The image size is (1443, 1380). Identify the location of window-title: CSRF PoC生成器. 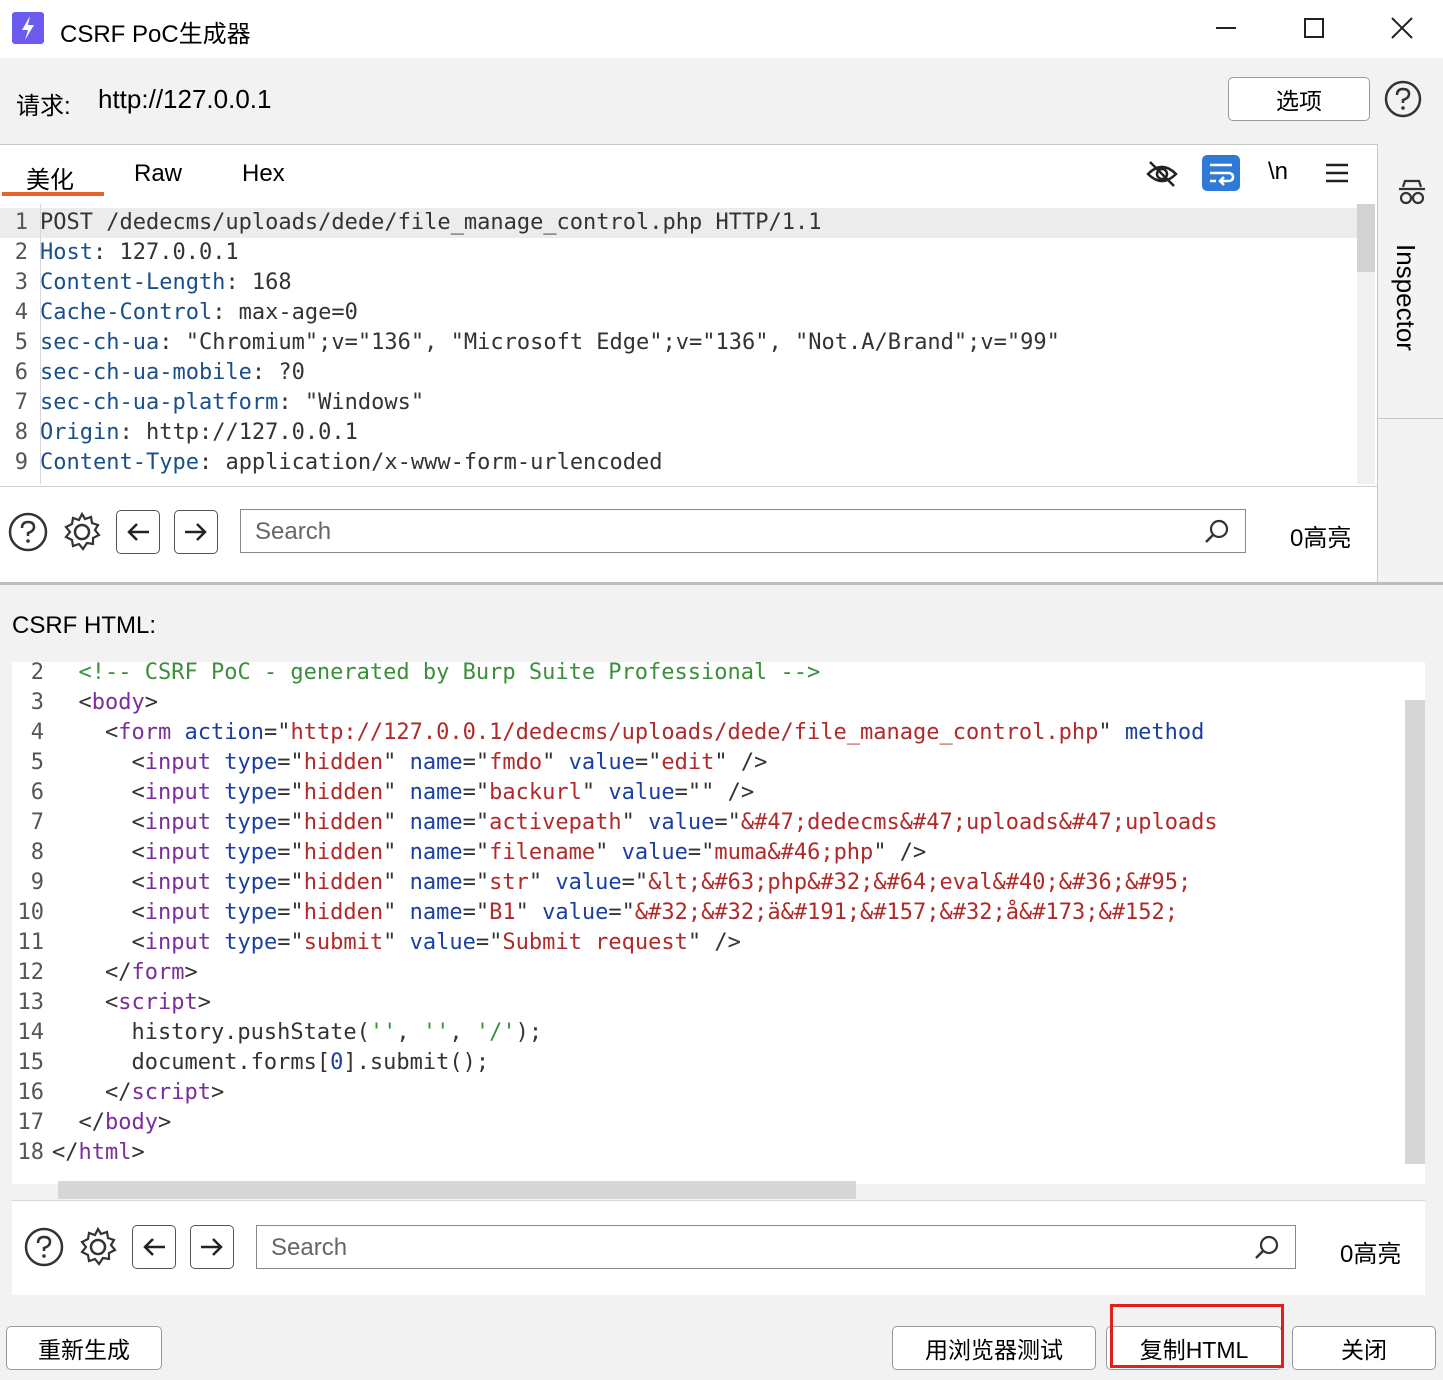
(155, 34).